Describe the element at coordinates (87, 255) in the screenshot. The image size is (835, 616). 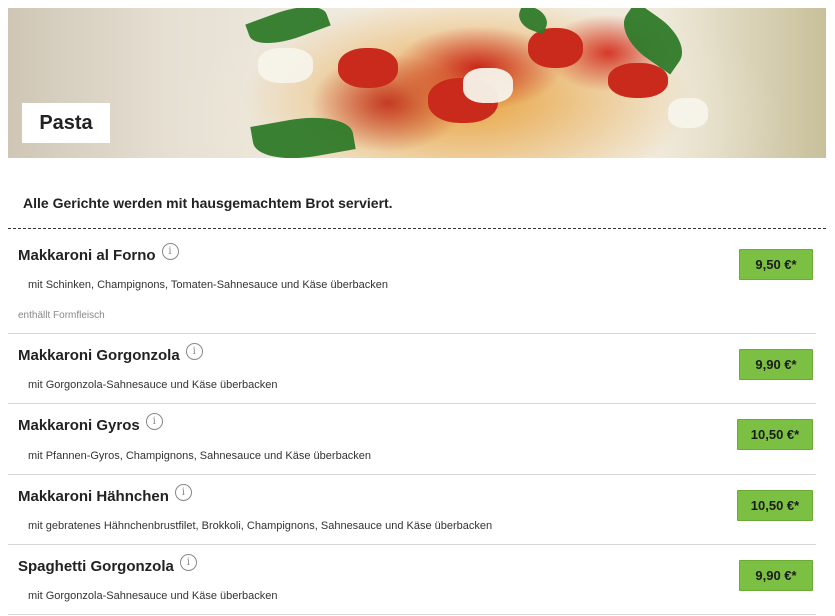
I see `menu-item-name: Makkaroni al Forno` at that location.